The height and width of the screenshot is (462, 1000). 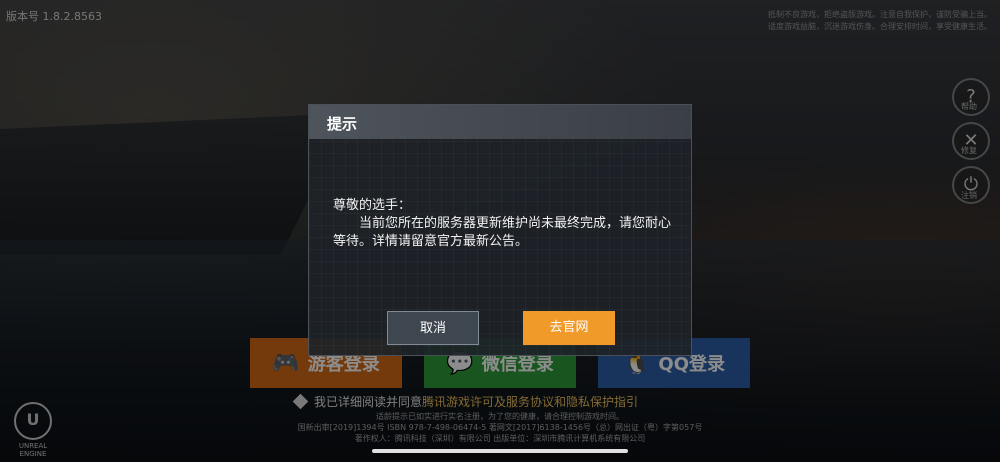 What do you see at coordinates (500, 122) in the screenshot?
I see `dialog-header` at bounding box center [500, 122].